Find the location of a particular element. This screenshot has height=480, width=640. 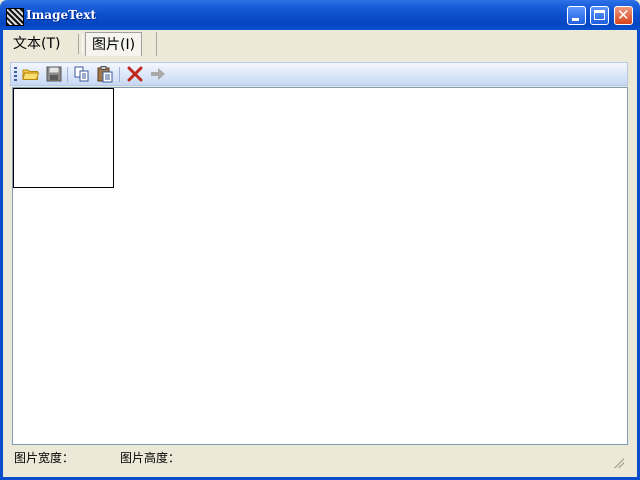

save-icon is located at coordinates (54, 74).